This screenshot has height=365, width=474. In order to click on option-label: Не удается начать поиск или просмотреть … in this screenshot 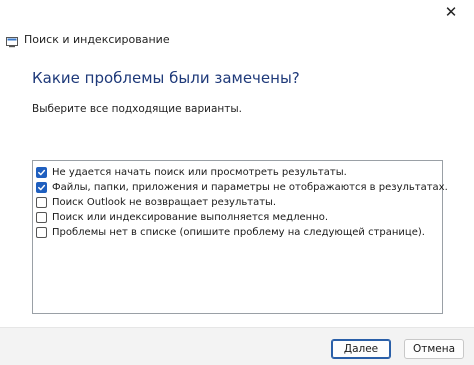, I will do `click(199, 172)`.